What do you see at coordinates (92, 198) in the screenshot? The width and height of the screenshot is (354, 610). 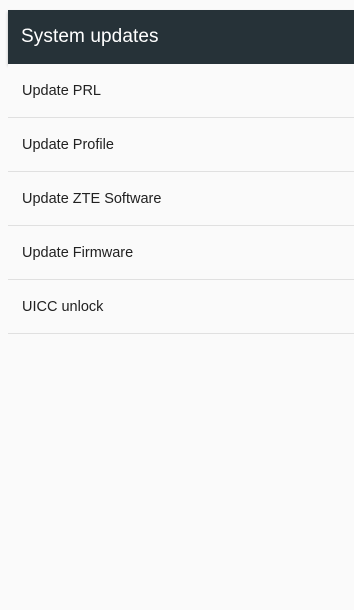 I see `list-item-label: Update ZTE Software` at bounding box center [92, 198].